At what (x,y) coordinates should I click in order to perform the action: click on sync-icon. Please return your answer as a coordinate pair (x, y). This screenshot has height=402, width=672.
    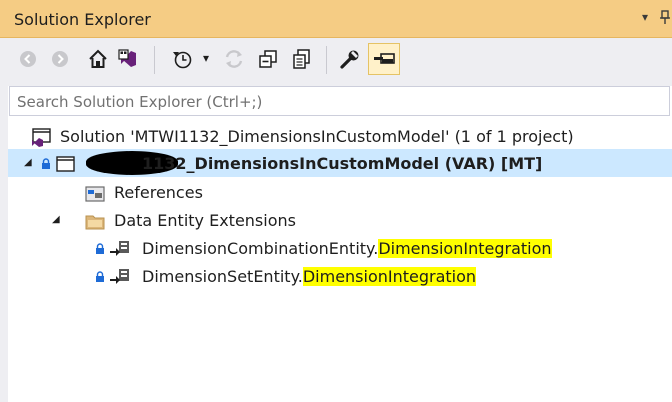
    Looking at the image, I should click on (234, 59).